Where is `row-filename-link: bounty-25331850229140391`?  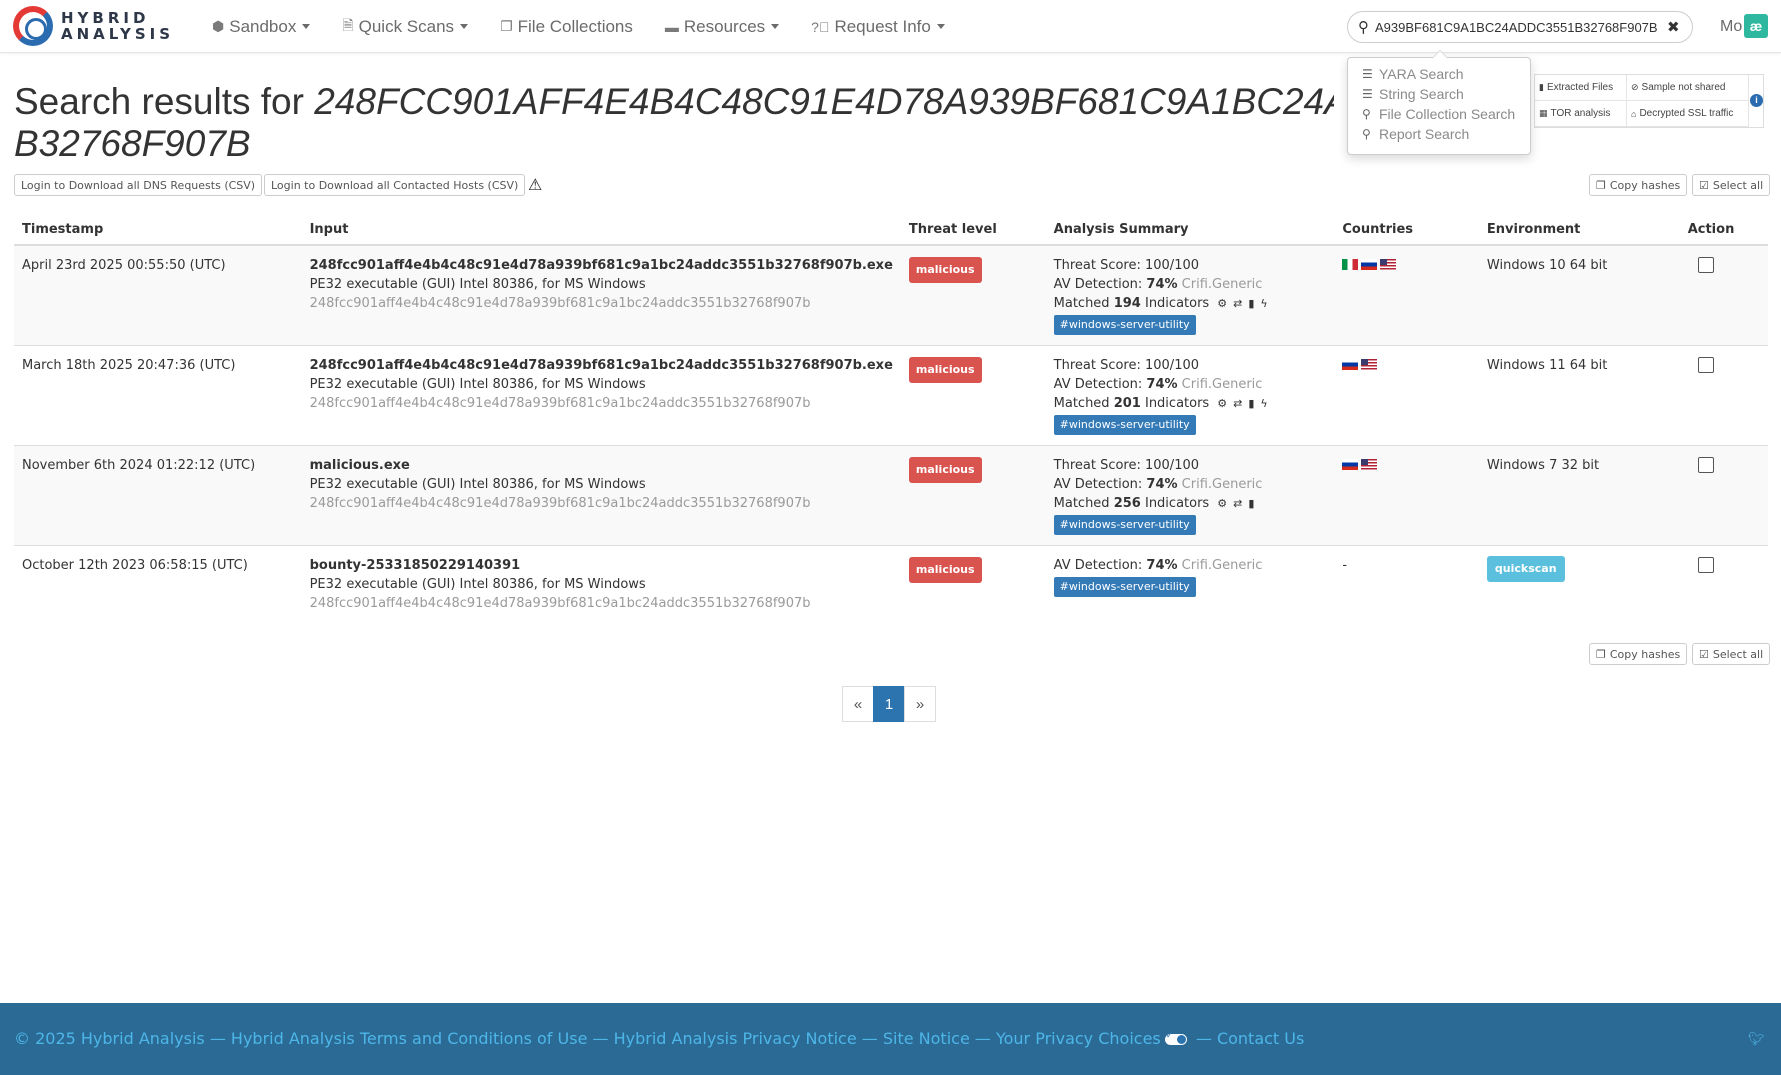 row-filename-link: bounty-25331850229140391 is located at coordinates (601, 565).